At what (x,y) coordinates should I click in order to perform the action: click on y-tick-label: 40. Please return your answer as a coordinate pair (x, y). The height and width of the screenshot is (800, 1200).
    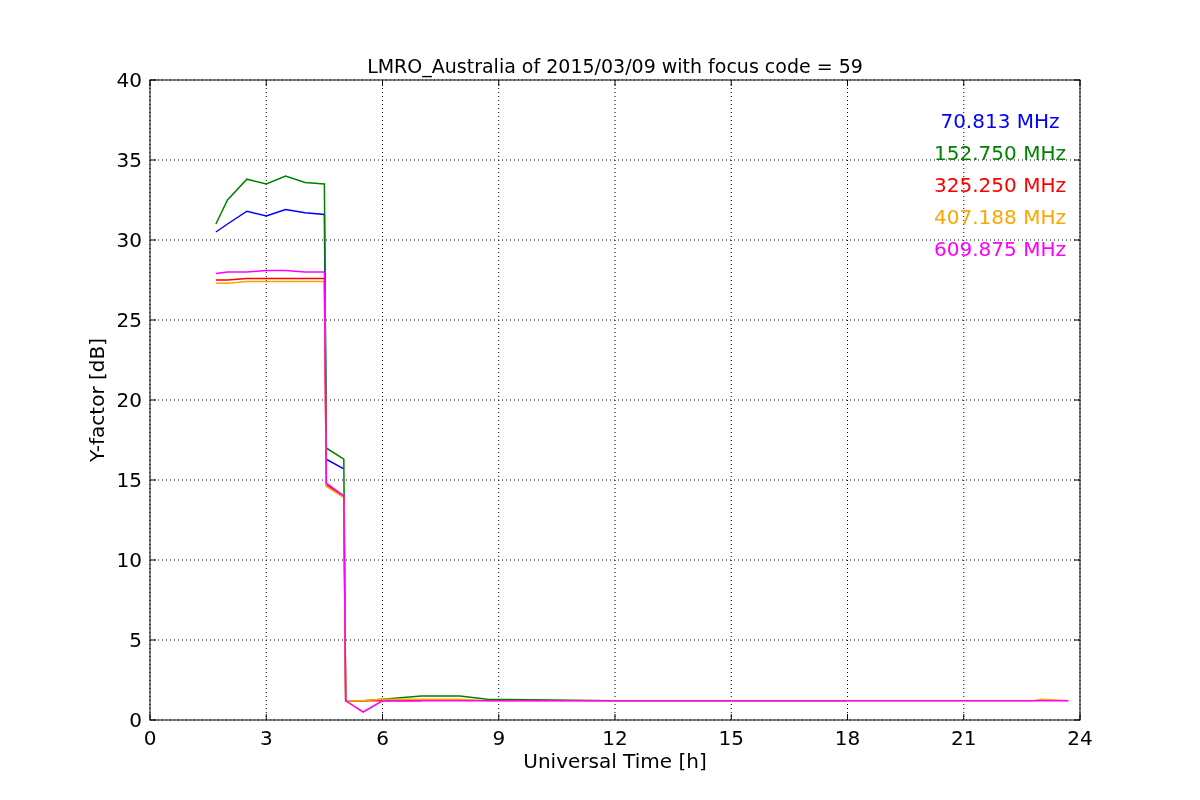
    Looking at the image, I should click on (129, 80).